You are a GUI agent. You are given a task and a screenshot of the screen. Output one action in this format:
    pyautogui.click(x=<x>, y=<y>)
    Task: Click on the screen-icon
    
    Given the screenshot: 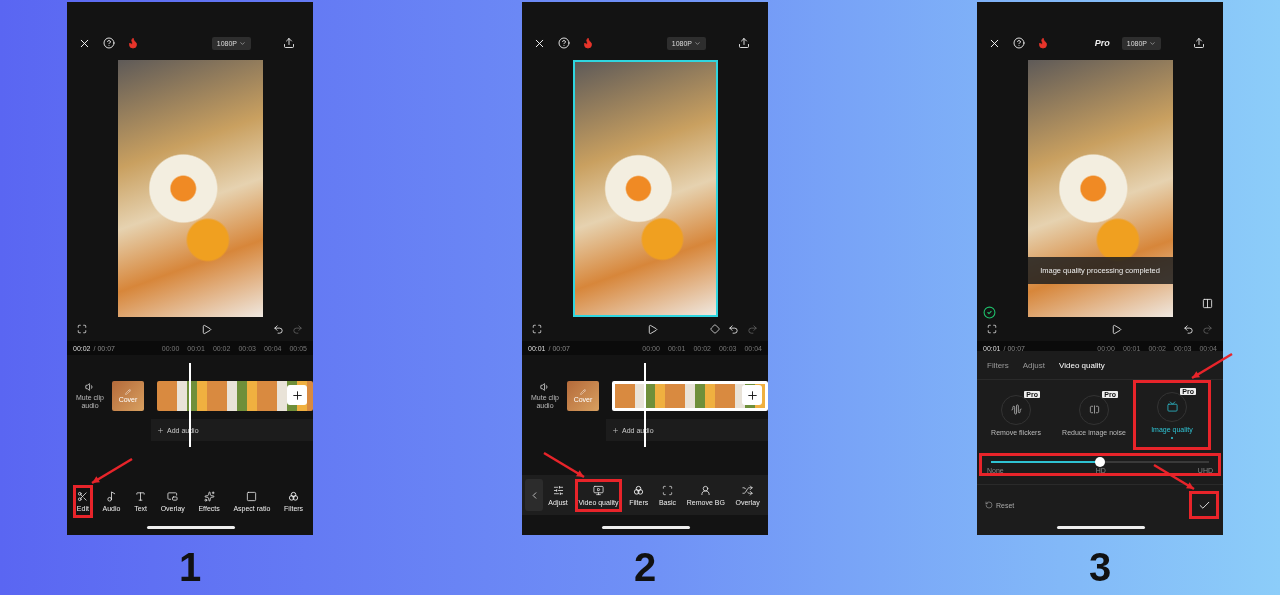 What is the action you would take?
    pyautogui.click(x=1172, y=406)
    